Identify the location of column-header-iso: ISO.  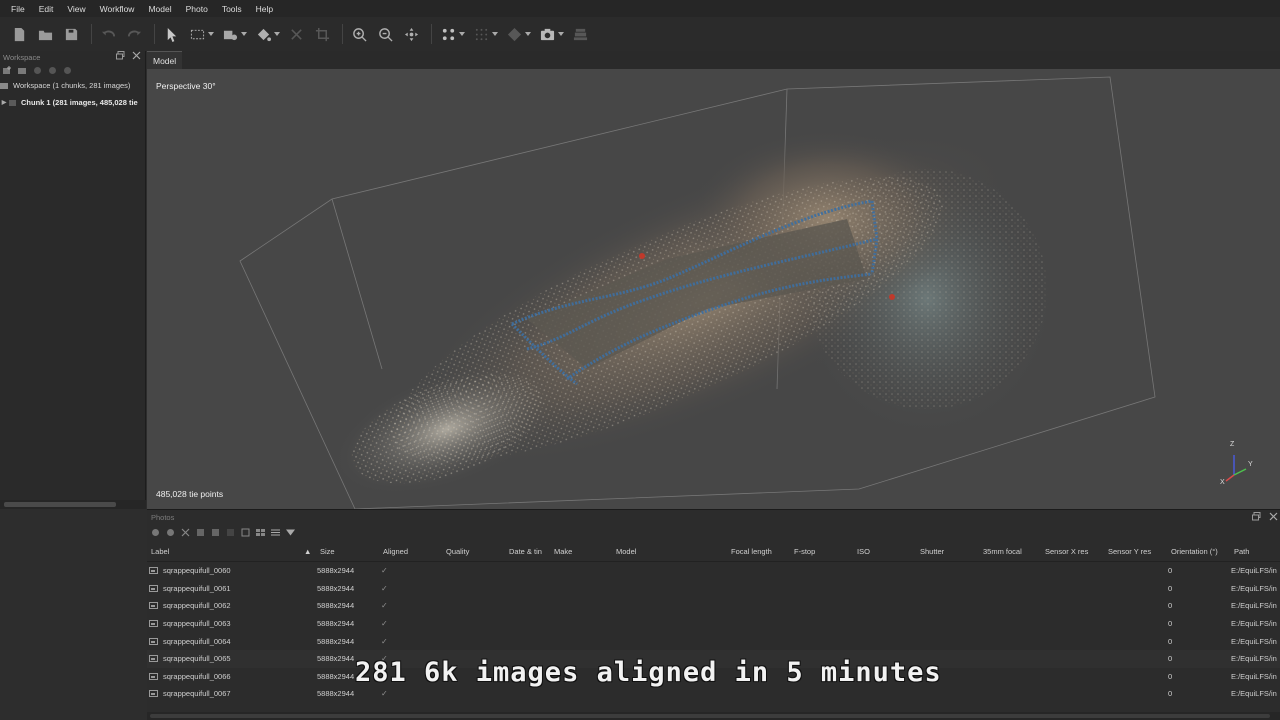
(863, 551).